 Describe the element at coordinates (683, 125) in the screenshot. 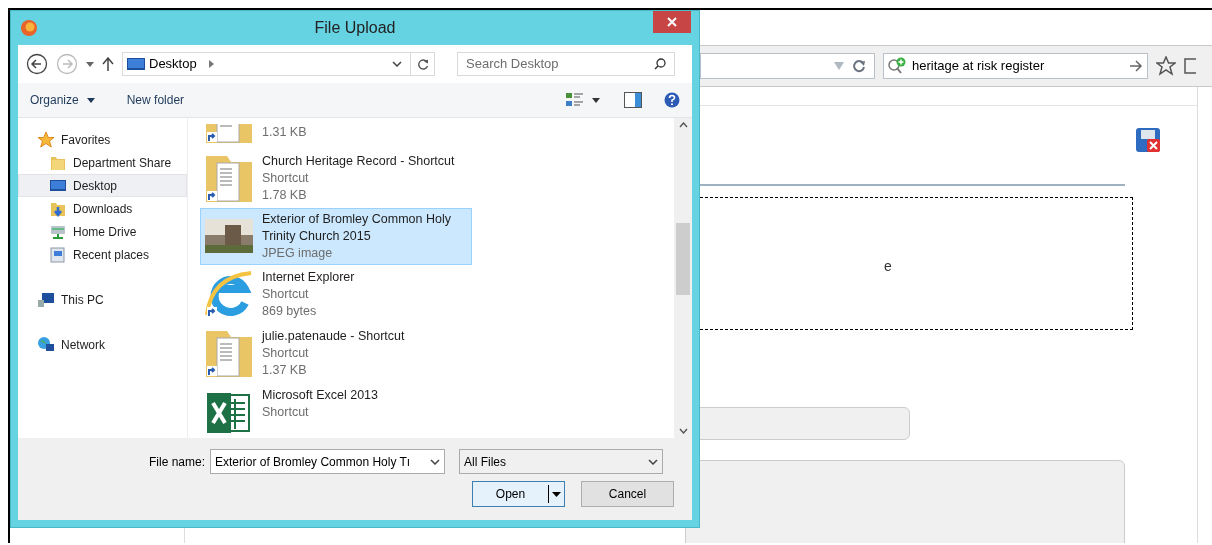

I see `scroll-up-icon` at that location.